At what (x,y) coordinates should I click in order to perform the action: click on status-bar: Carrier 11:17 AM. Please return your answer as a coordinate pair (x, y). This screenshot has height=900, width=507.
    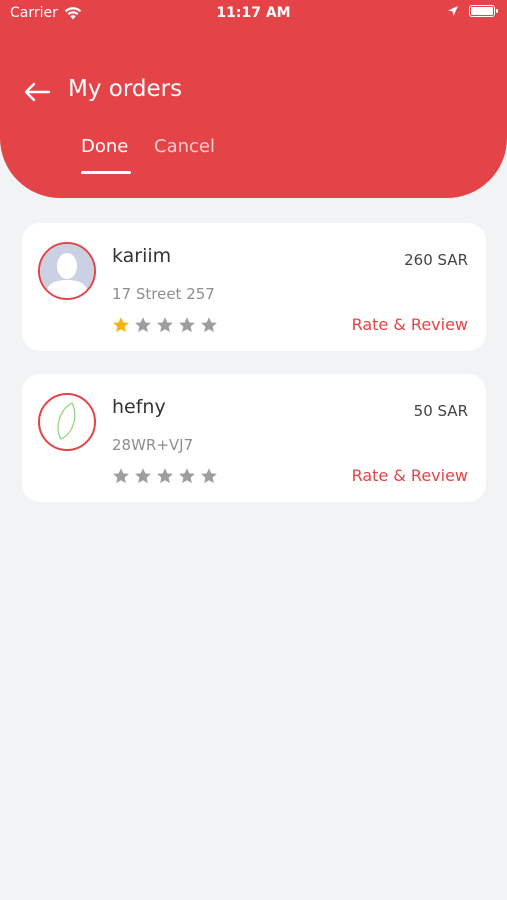
    Looking at the image, I should click on (253, 14).